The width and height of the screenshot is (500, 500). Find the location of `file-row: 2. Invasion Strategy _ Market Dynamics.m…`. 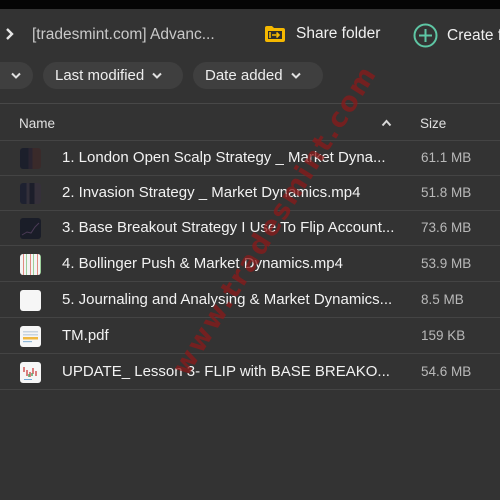

file-row: 2. Invasion Strategy _ Market Dynamics.m… is located at coordinates (250, 193).